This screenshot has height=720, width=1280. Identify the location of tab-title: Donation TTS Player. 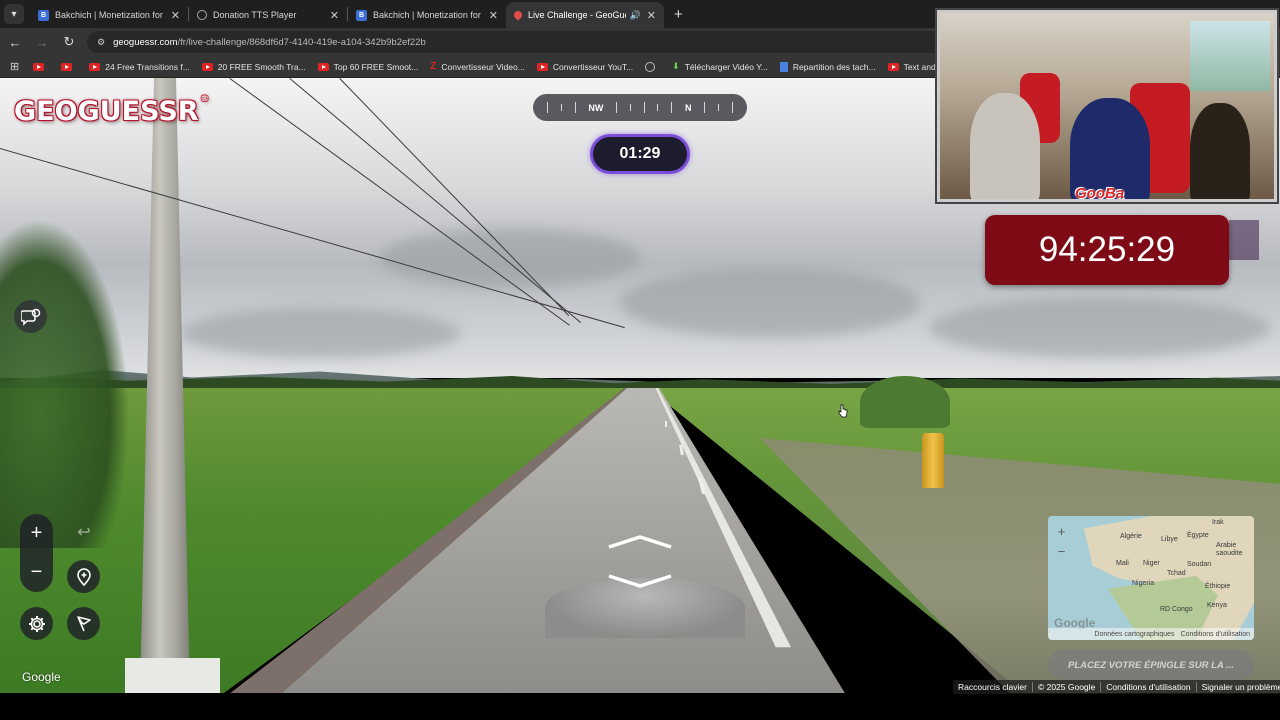
(255, 15).